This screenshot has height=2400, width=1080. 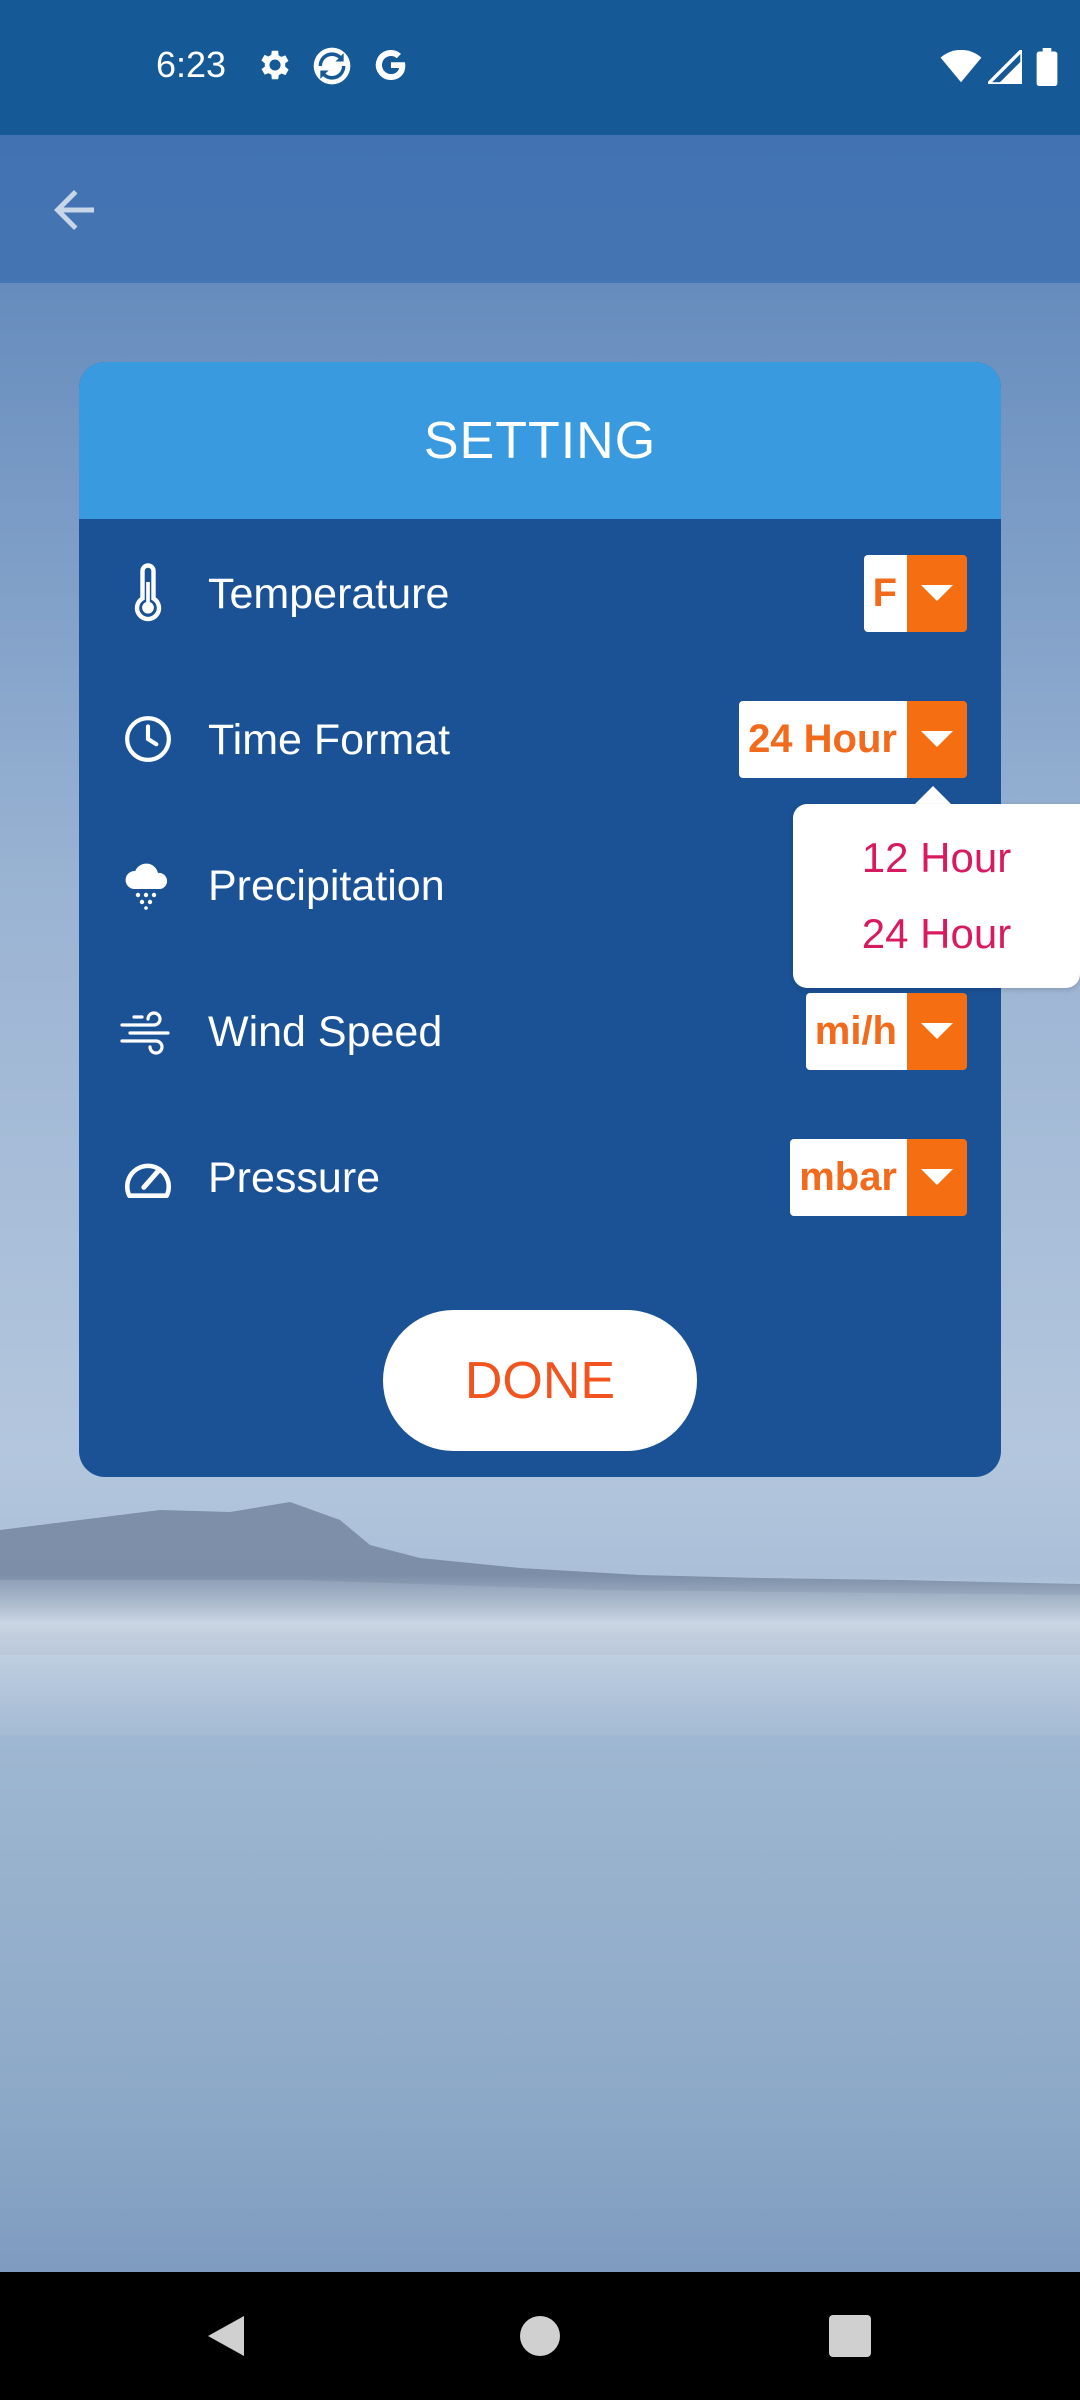 I want to click on menu-item-12-hour: 12 Hour, so click(x=936, y=858).